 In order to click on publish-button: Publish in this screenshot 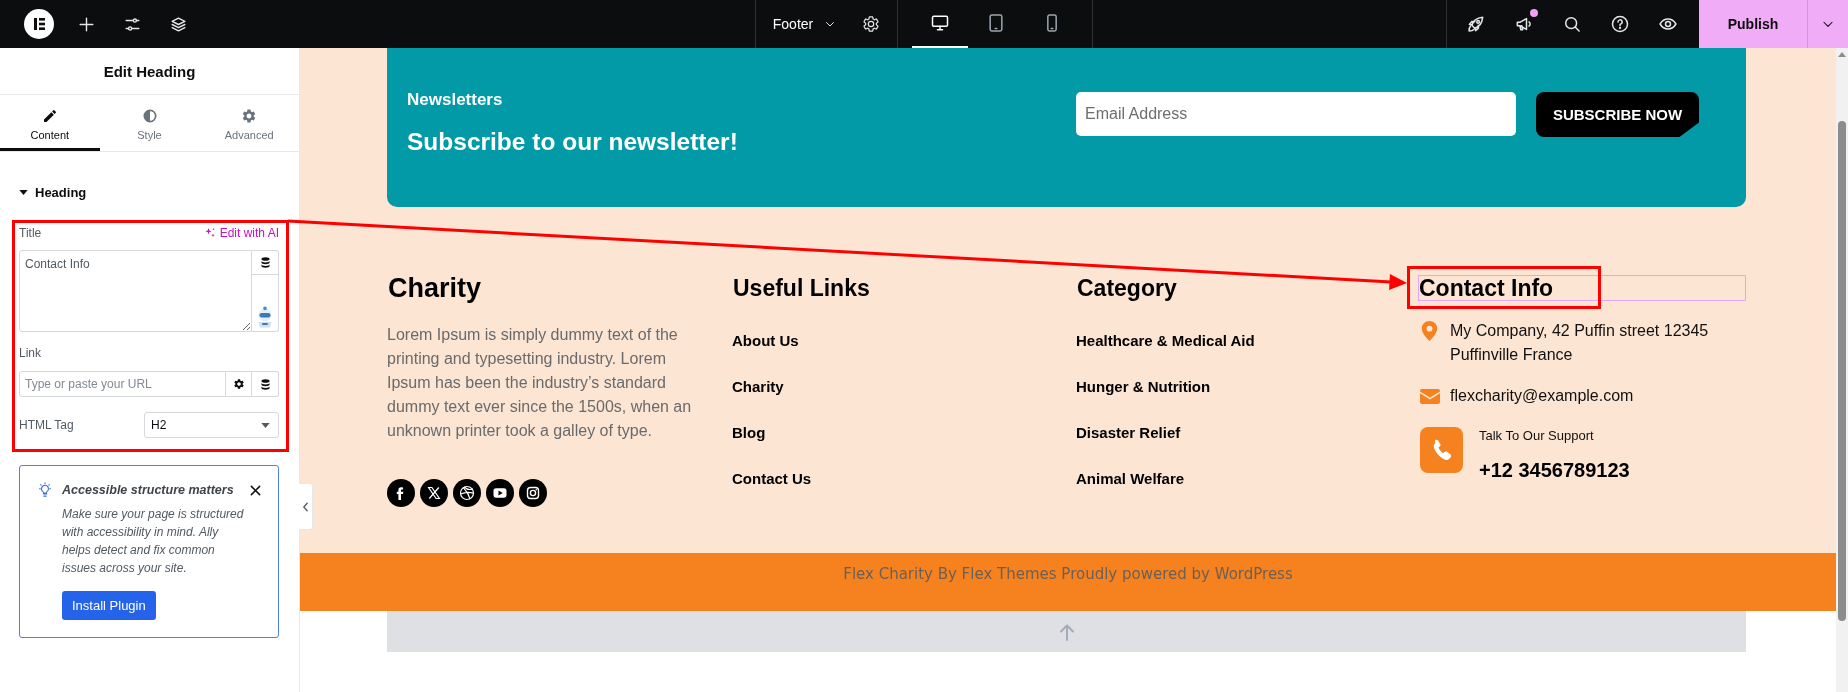, I will do `click(1753, 24)`.